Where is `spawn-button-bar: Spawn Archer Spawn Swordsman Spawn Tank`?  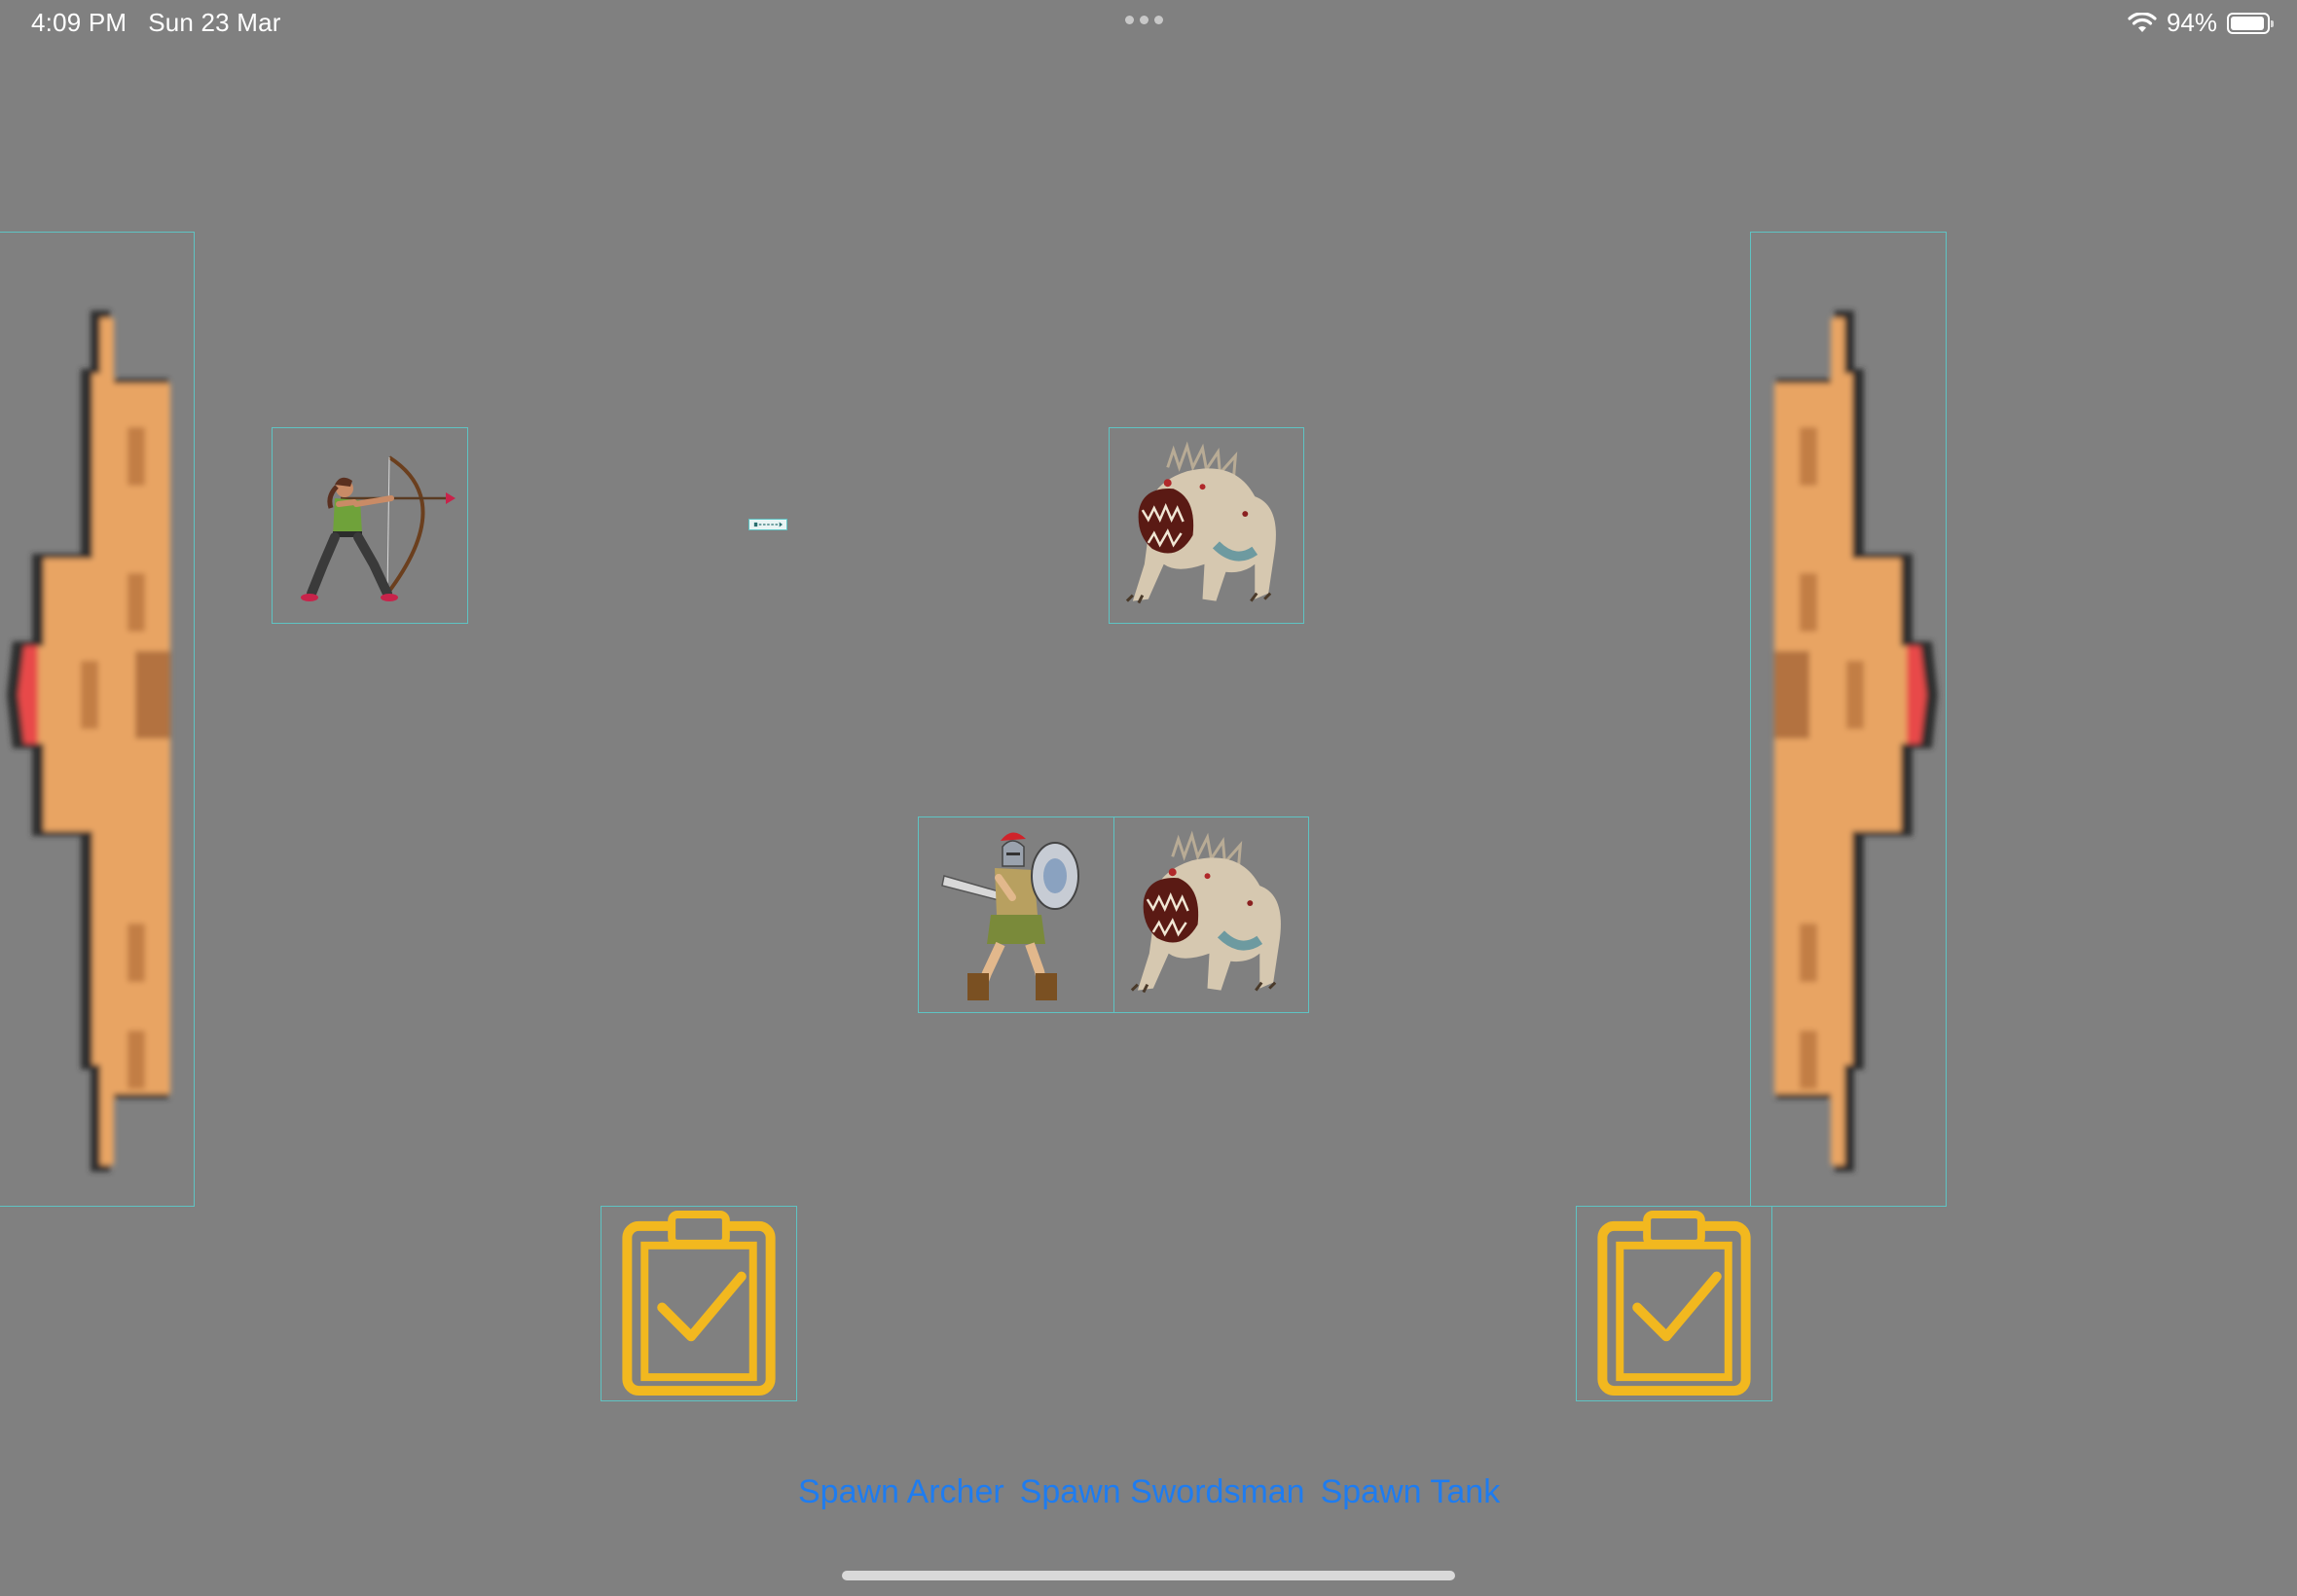 spawn-button-bar: Spawn Archer Spawn Swordsman Spawn Tank is located at coordinates (1149, 1492).